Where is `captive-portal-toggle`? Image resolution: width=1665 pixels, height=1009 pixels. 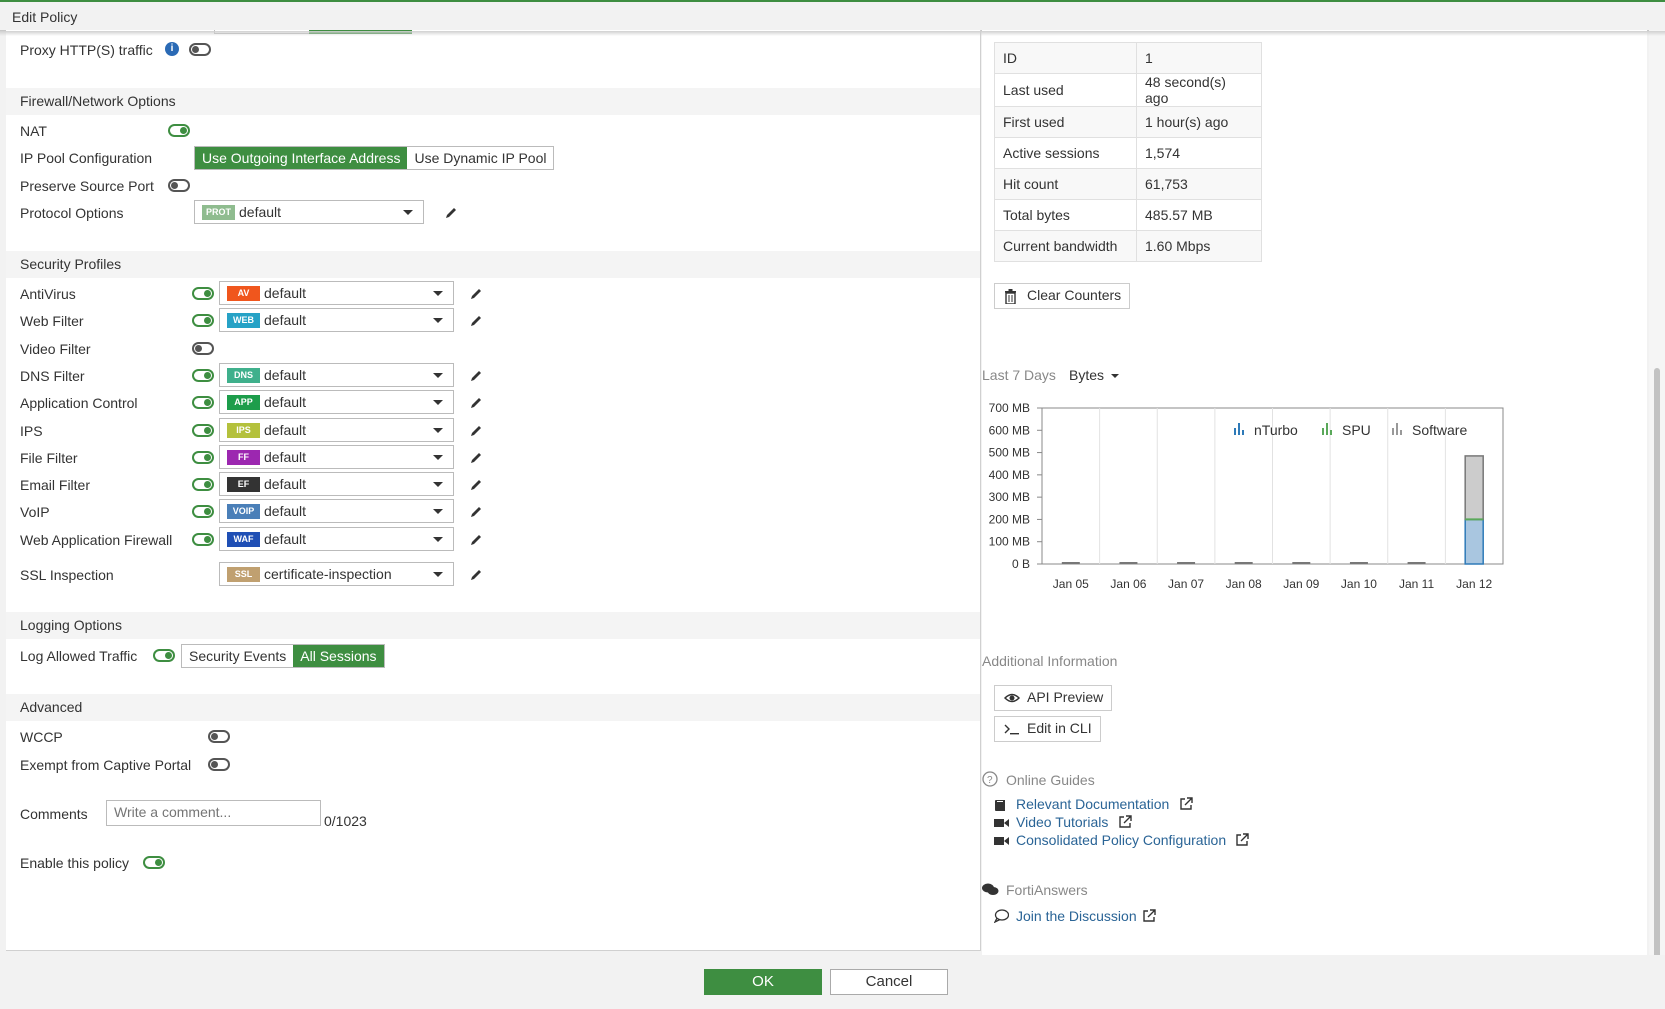
captive-portal-toggle is located at coordinates (219, 764).